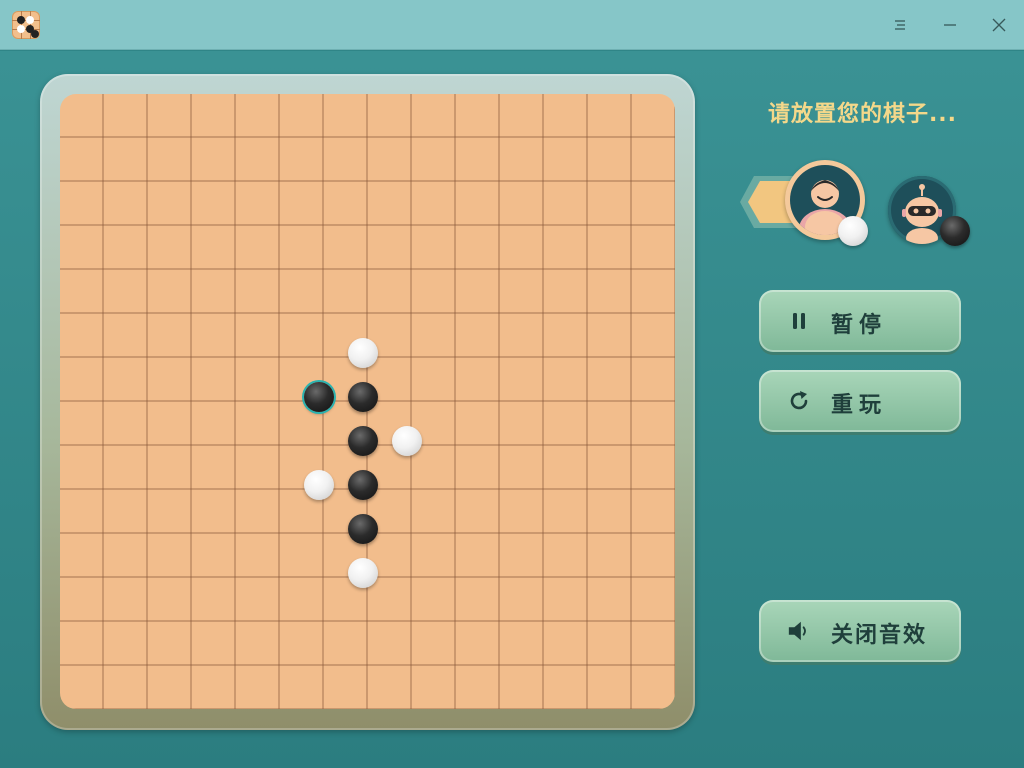 This screenshot has height=768, width=1024. What do you see at coordinates (999, 25) in the screenshot?
I see `close-icon` at bounding box center [999, 25].